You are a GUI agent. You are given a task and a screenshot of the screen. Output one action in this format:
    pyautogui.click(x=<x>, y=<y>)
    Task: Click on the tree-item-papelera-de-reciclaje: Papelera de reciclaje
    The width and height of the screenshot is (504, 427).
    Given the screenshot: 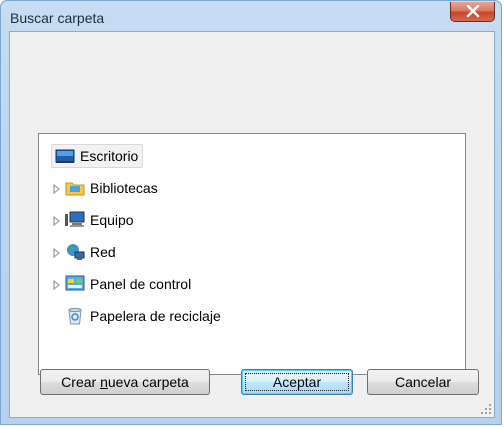 What is the action you would take?
    pyautogui.click(x=143, y=316)
    